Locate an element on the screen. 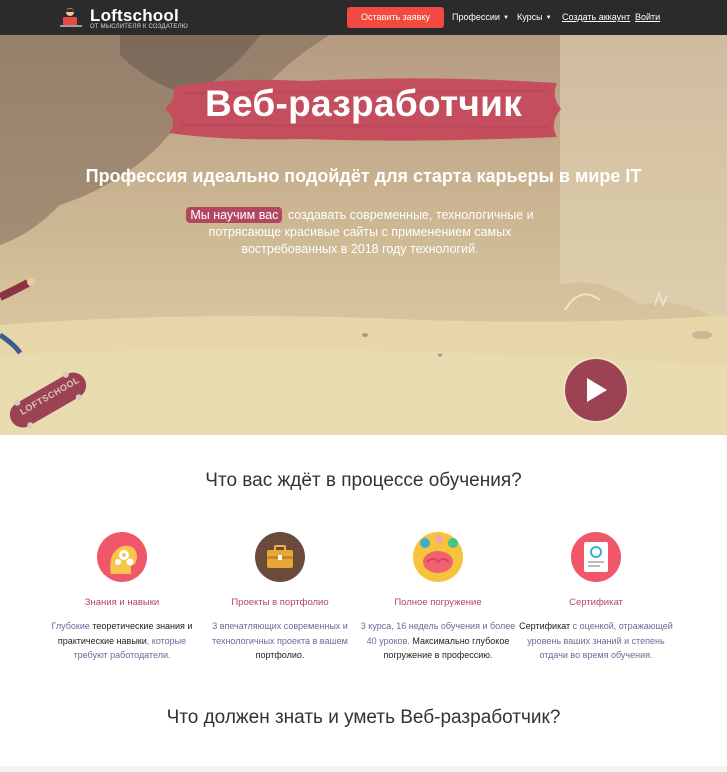 Image resolution: width=727 pixels, height=772 pixels. create-account-link: Создать аккаунт is located at coordinates (596, 17).